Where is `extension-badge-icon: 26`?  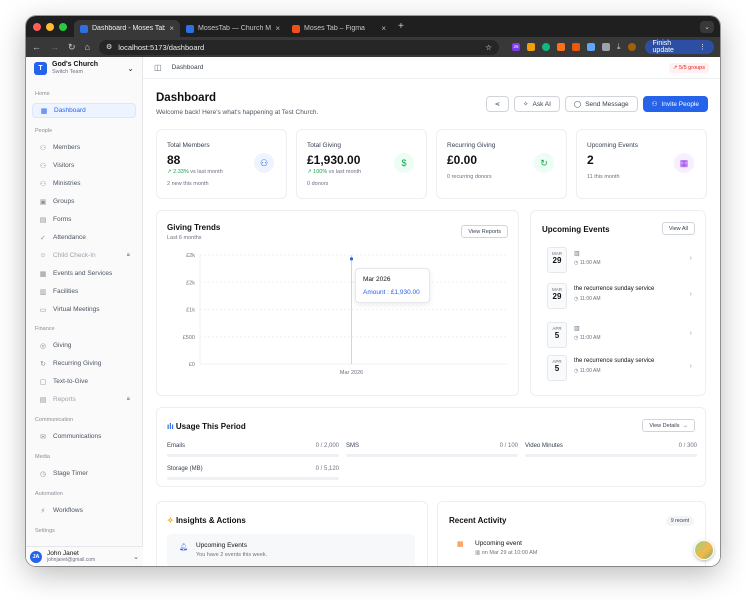 extension-badge-icon: 26 is located at coordinates (515, 47).